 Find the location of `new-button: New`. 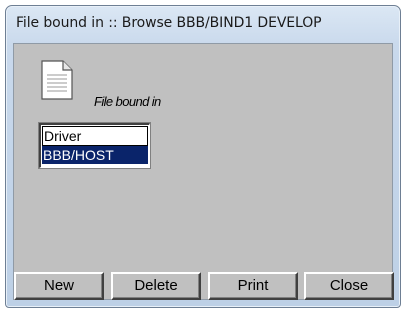

new-button: New is located at coordinates (59, 286).